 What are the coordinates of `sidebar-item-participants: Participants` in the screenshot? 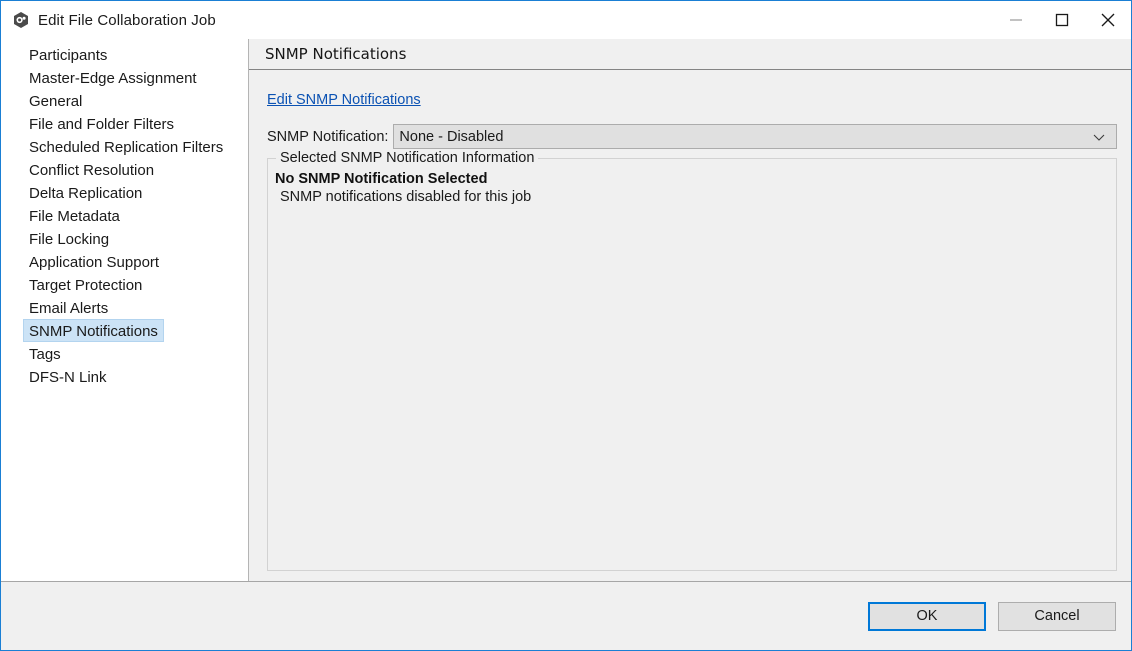 It's located at (68, 54).